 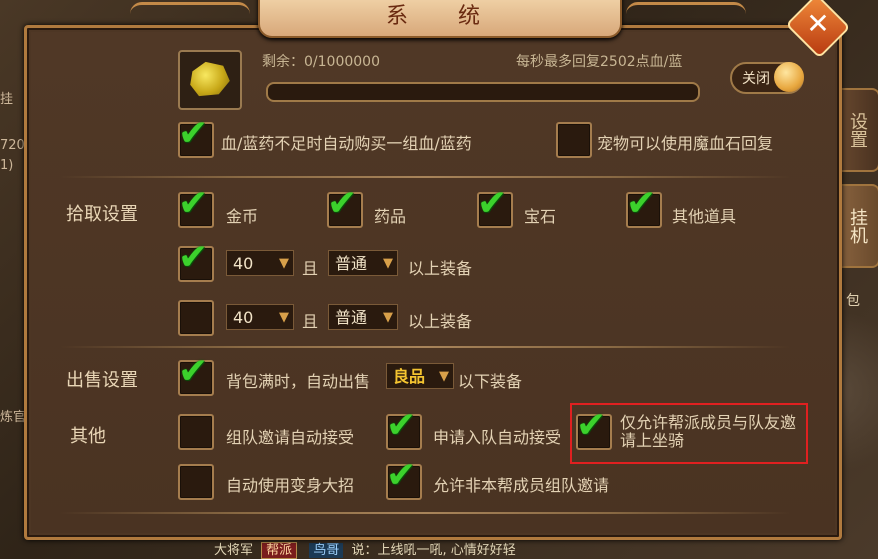 I want to click on pickup-section-label: 拾取设置, so click(x=102, y=214).